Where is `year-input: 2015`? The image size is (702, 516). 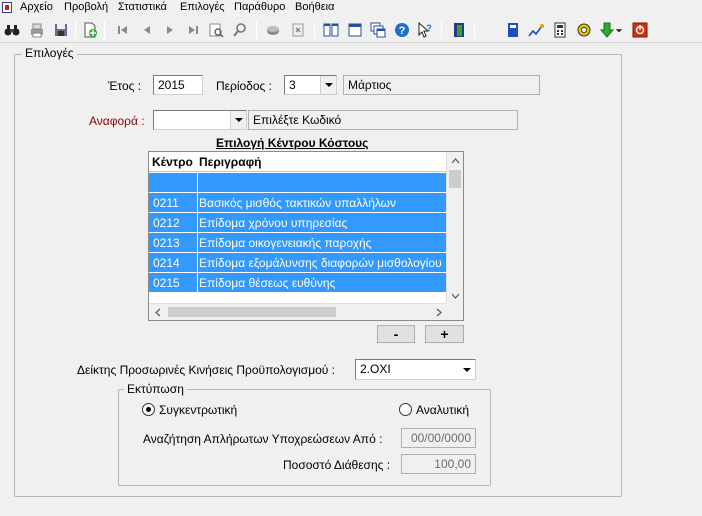 year-input: 2015 is located at coordinates (178, 85).